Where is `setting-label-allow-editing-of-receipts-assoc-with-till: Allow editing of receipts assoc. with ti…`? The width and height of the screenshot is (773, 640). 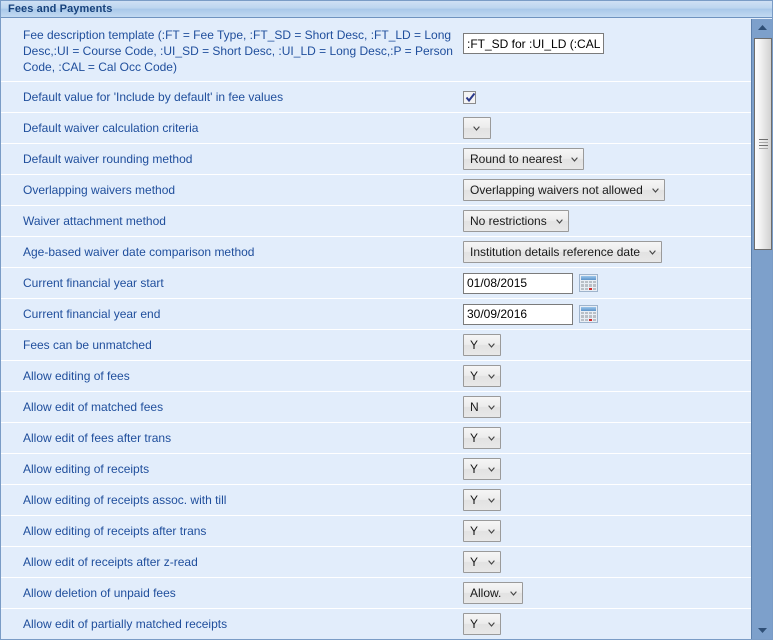
setting-label-allow-editing-of-receipts-assoc-with-till: Allow editing of receipts assoc. with ti… is located at coordinates (125, 500).